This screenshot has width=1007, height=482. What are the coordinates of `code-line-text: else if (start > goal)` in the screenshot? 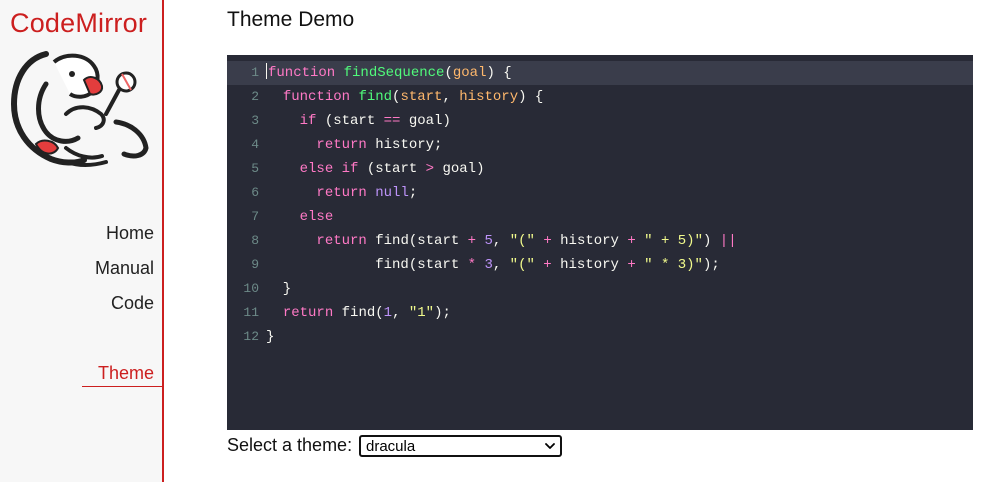 It's located at (375, 169).